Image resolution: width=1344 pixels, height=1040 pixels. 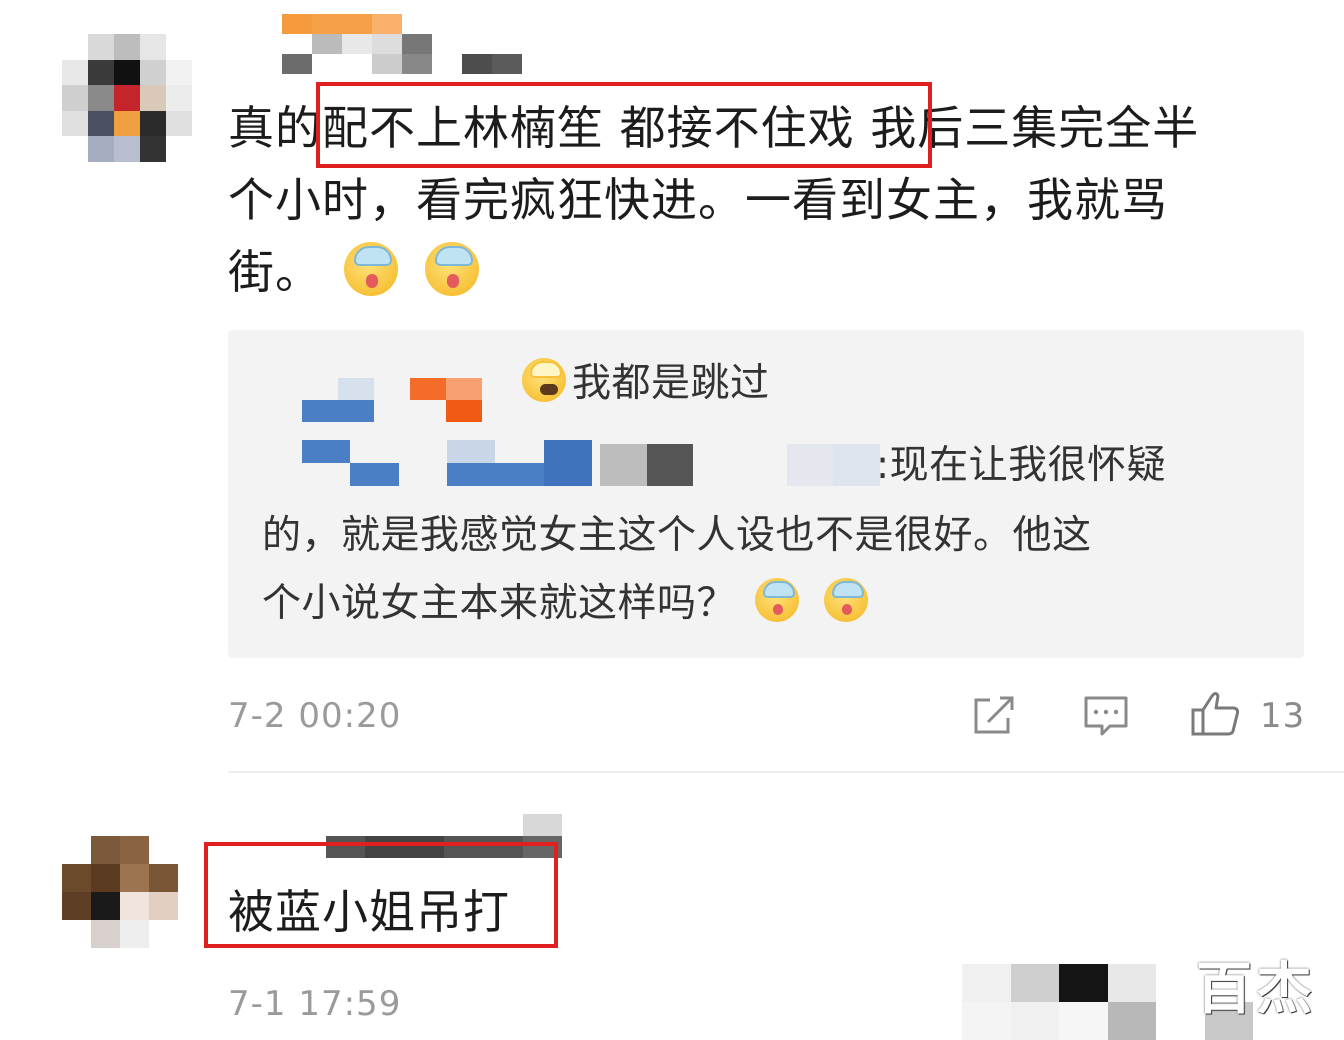 What do you see at coordinates (677, 535) in the screenshot?
I see `reply-text: 的，就是我感觉女主这个人设也不是很好。他这` at bounding box center [677, 535].